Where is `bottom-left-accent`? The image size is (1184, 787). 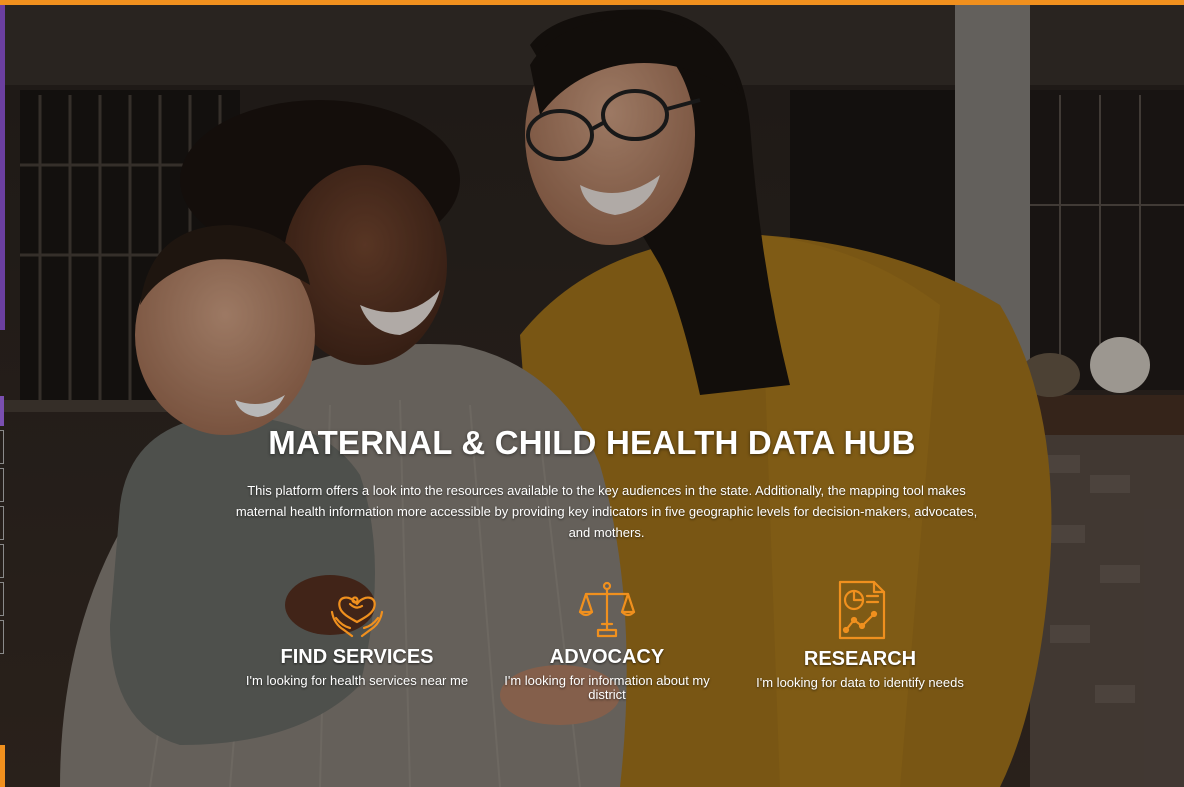
bottom-left-accent is located at coordinates (2, 766).